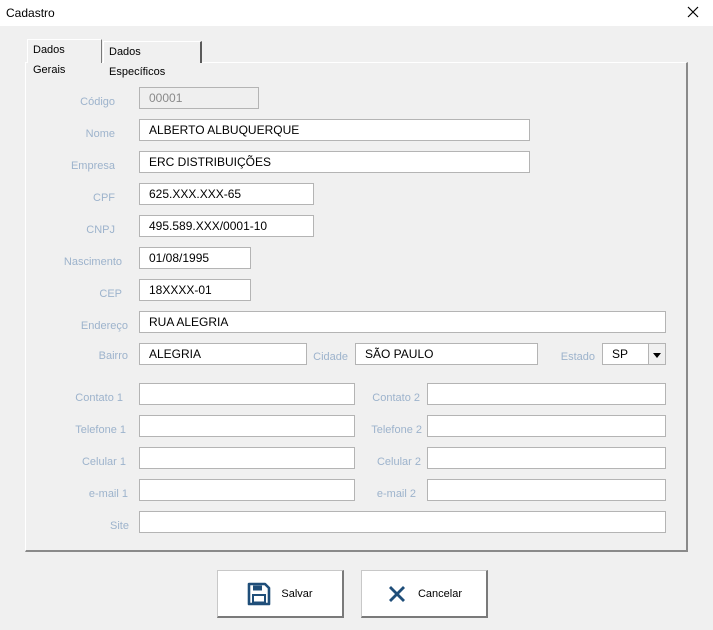 The height and width of the screenshot is (630, 713). Describe the element at coordinates (110, 294) in the screenshot. I see `cep-label: CEP` at that location.